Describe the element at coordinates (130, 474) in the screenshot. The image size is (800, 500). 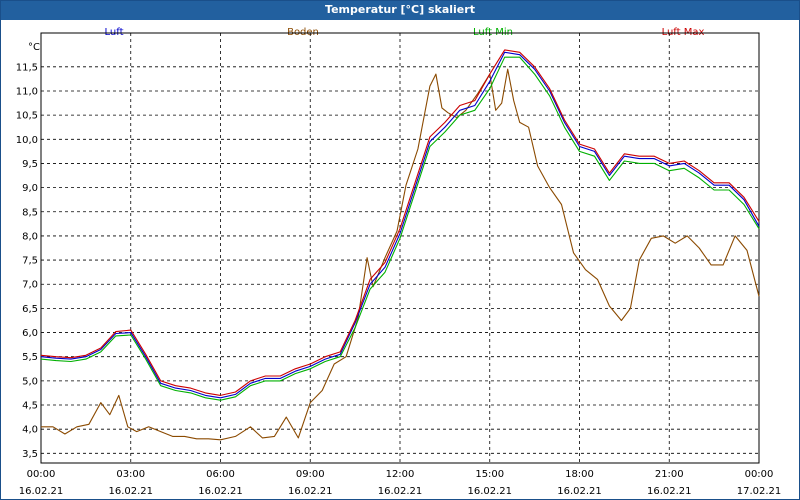
I see `x-tick-time-label: 03:00` at that location.